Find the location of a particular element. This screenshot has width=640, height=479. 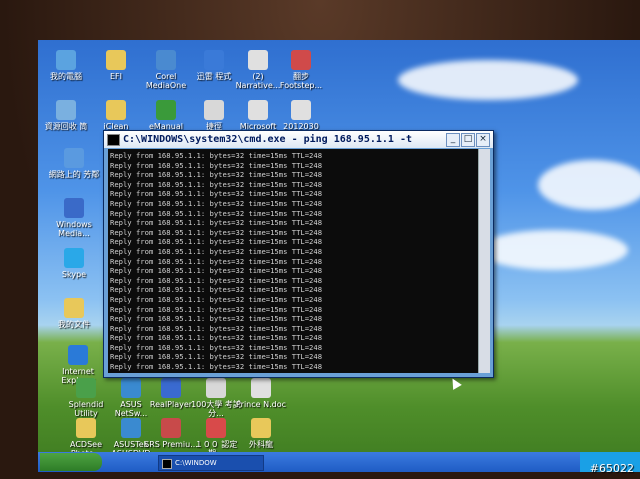

desktop-icon: EFI is located at coordinates (116, 65).